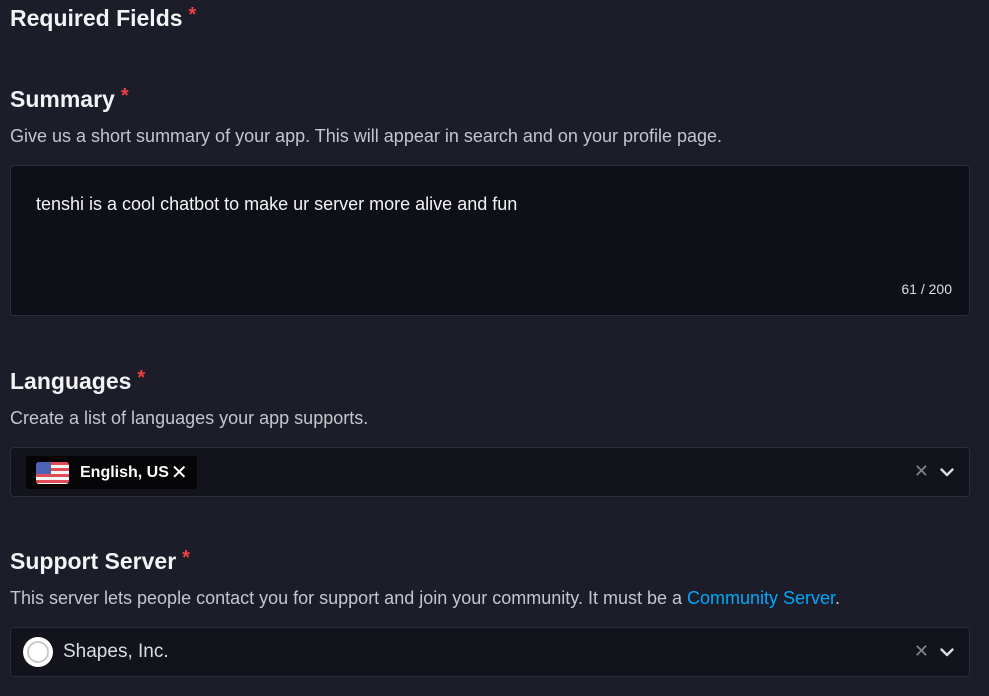  What do you see at coordinates (490, 472) in the screenshot?
I see `languages-select: English, US ✕ ✕` at bounding box center [490, 472].